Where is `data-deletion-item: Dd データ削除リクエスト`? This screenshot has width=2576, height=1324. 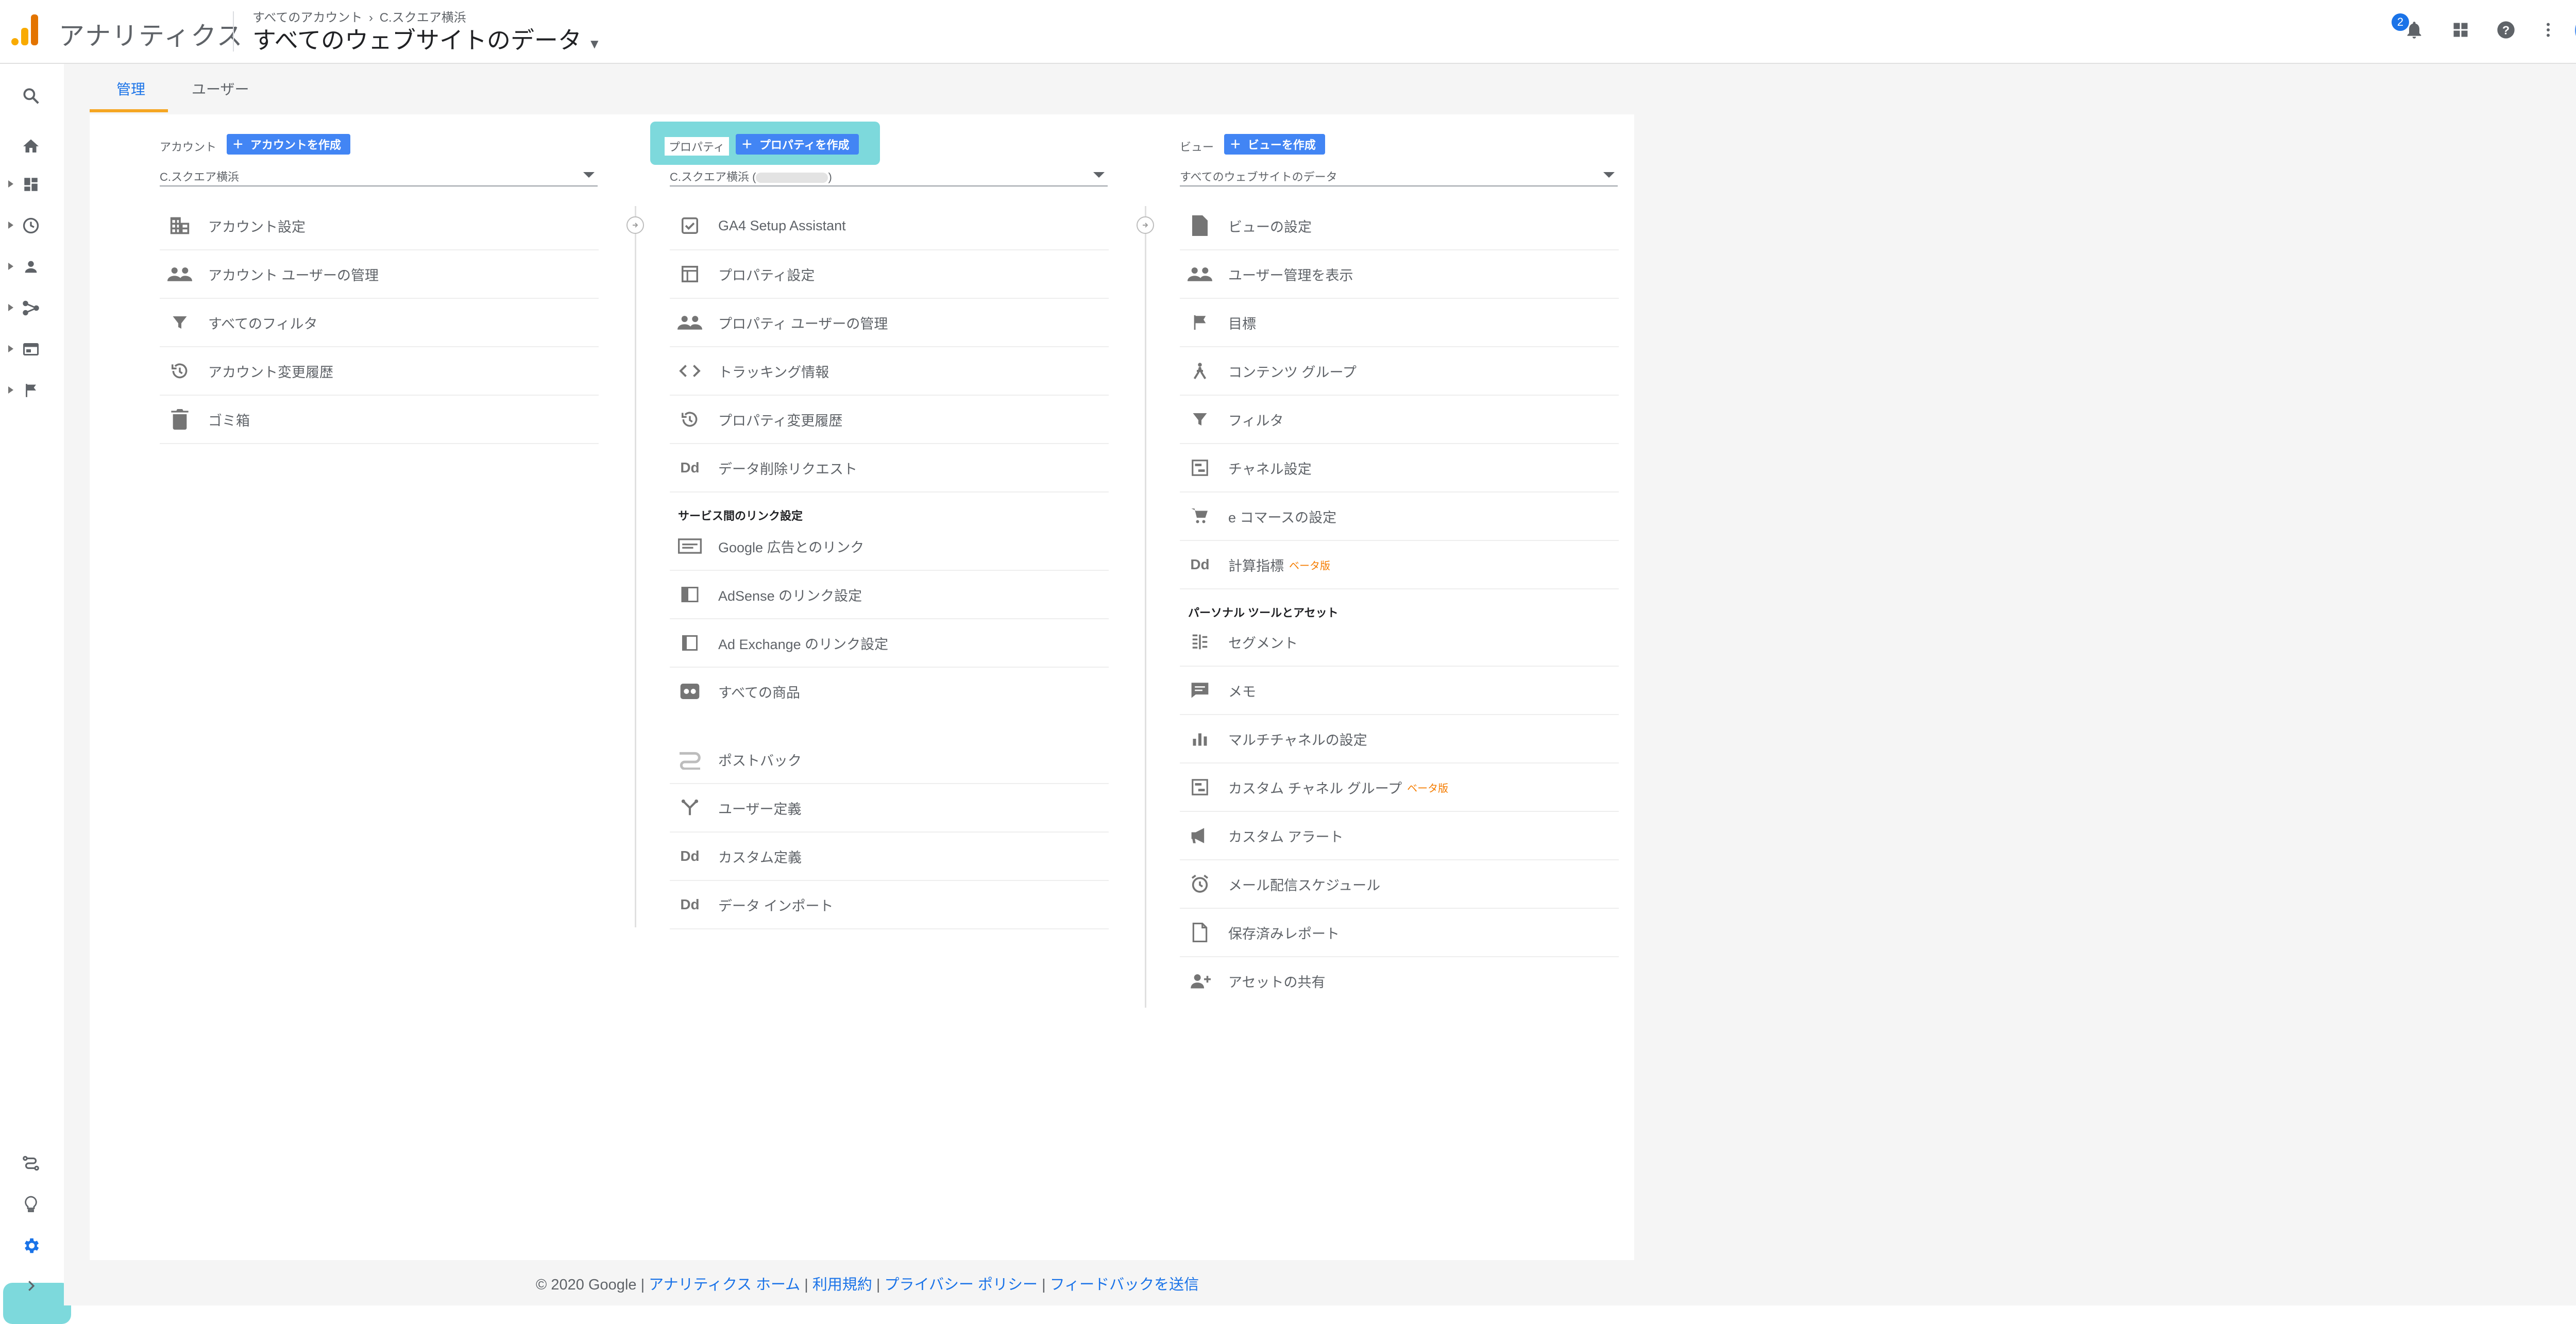
data-deletion-item: Dd データ削除リクエスト is located at coordinates (889, 468).